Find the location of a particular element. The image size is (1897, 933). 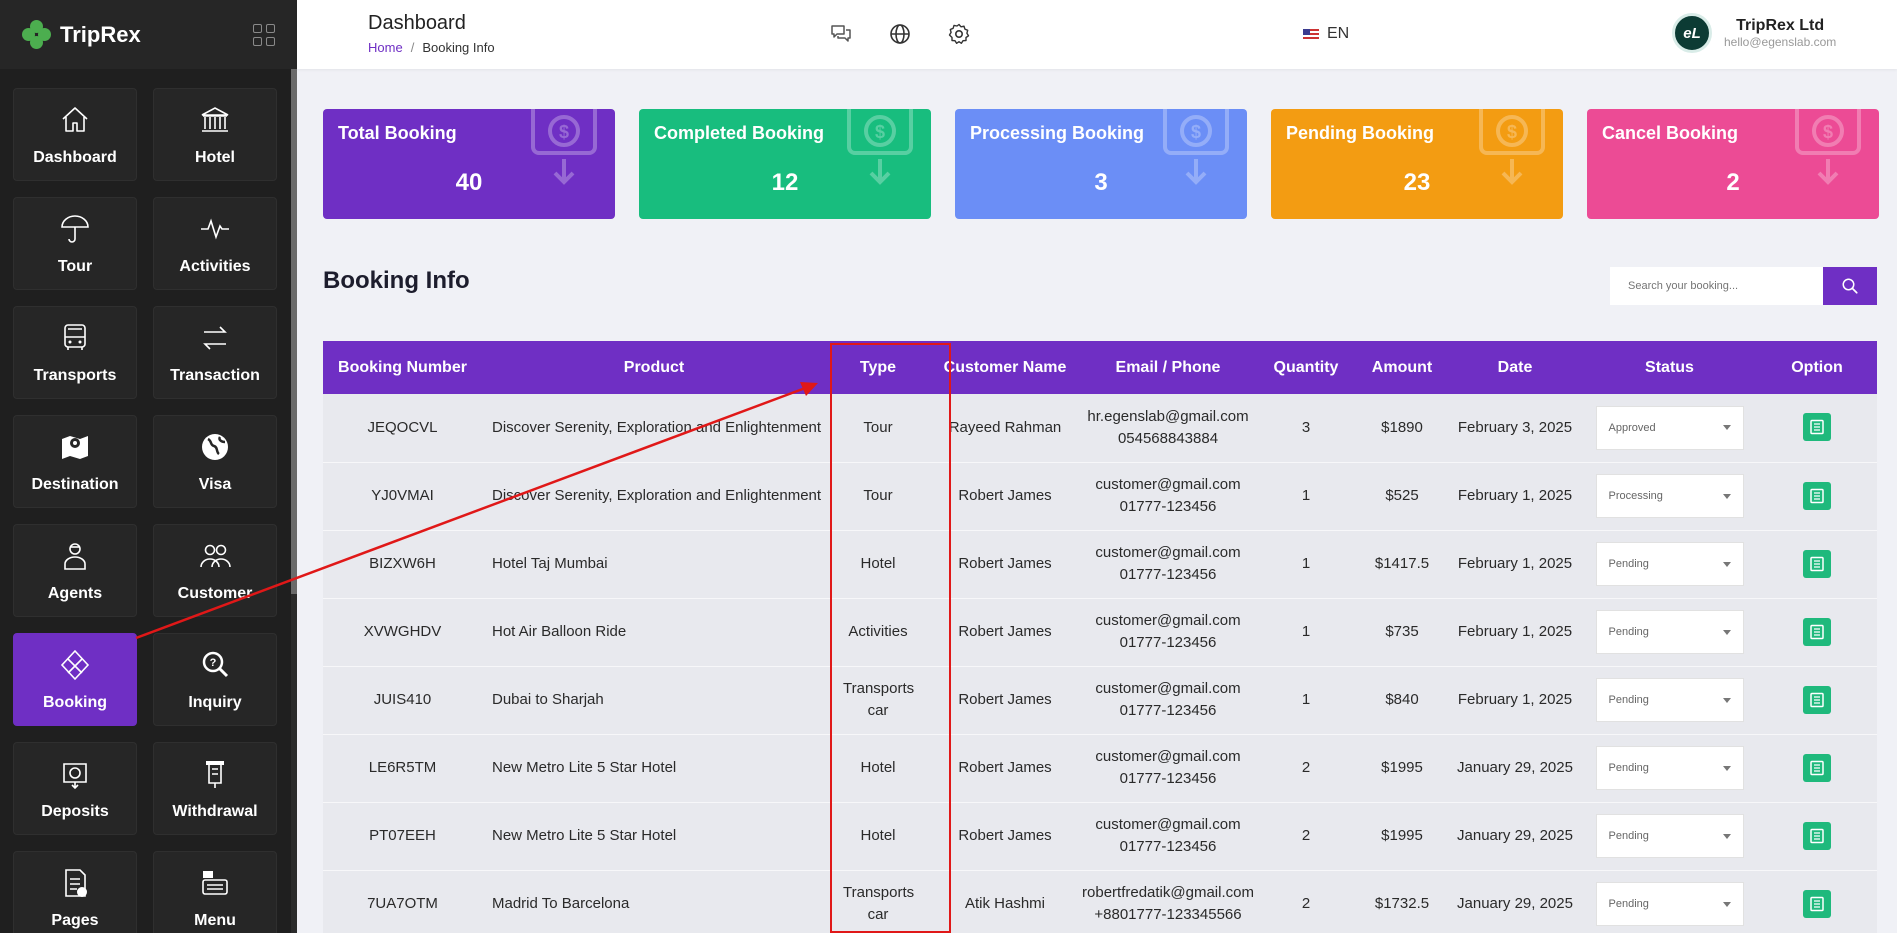

sidebar-item-label: Inquiry is located at coordinates (215, 702).